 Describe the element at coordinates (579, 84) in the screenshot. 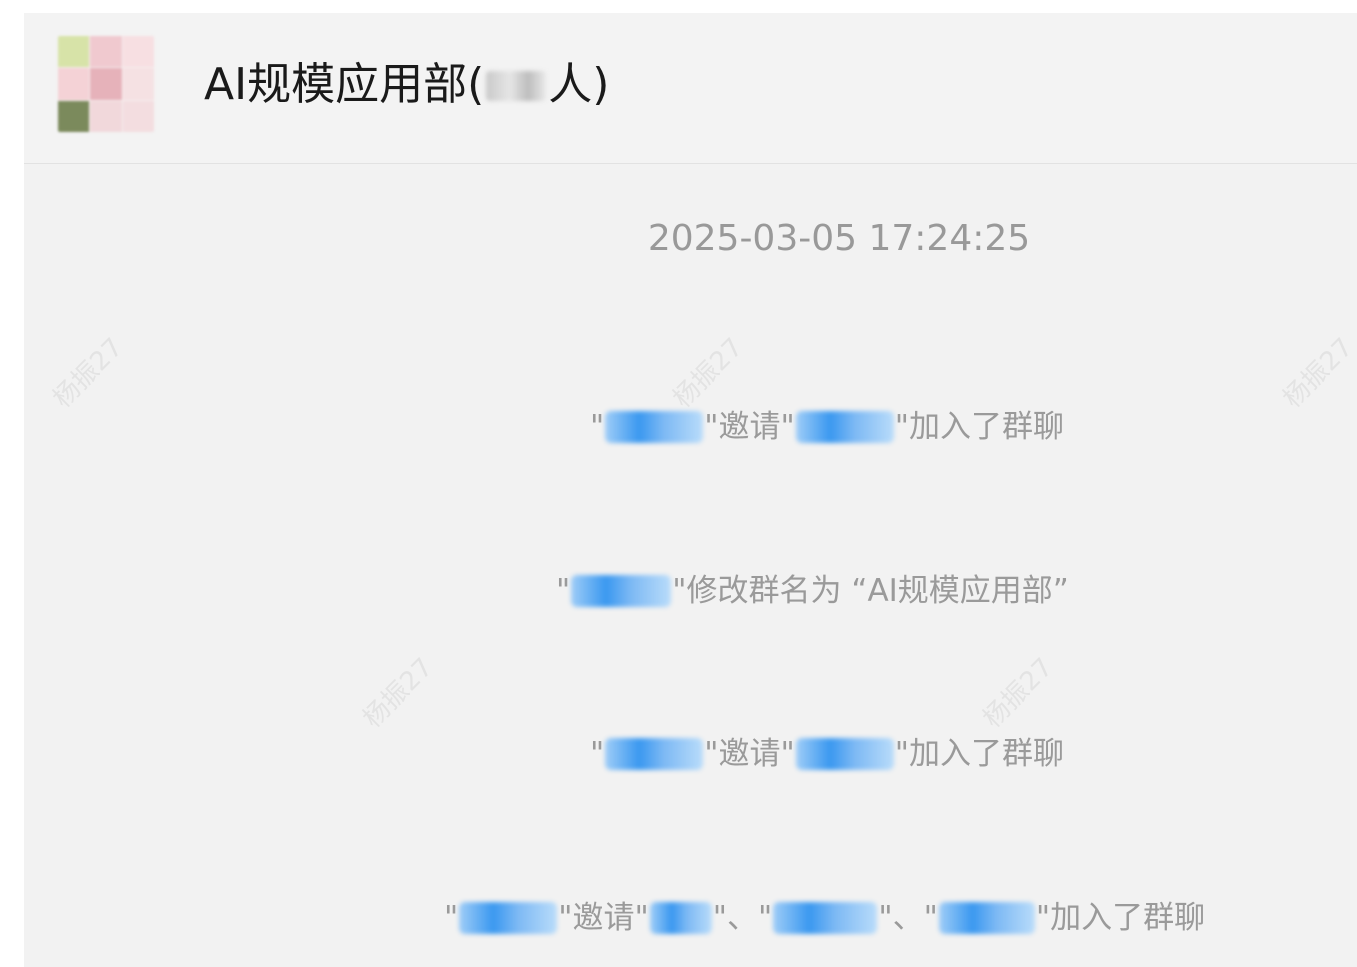

I see `group-title-suffix: 人)` at that location.